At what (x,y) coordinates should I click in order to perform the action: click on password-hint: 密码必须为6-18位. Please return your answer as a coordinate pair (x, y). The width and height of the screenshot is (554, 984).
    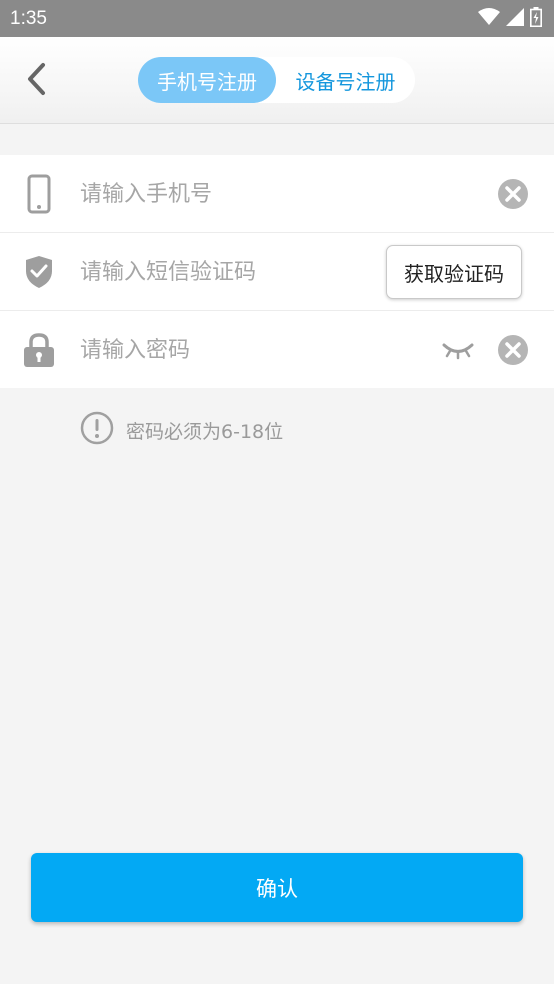
    Looking at the image, I should click on (182, 430).